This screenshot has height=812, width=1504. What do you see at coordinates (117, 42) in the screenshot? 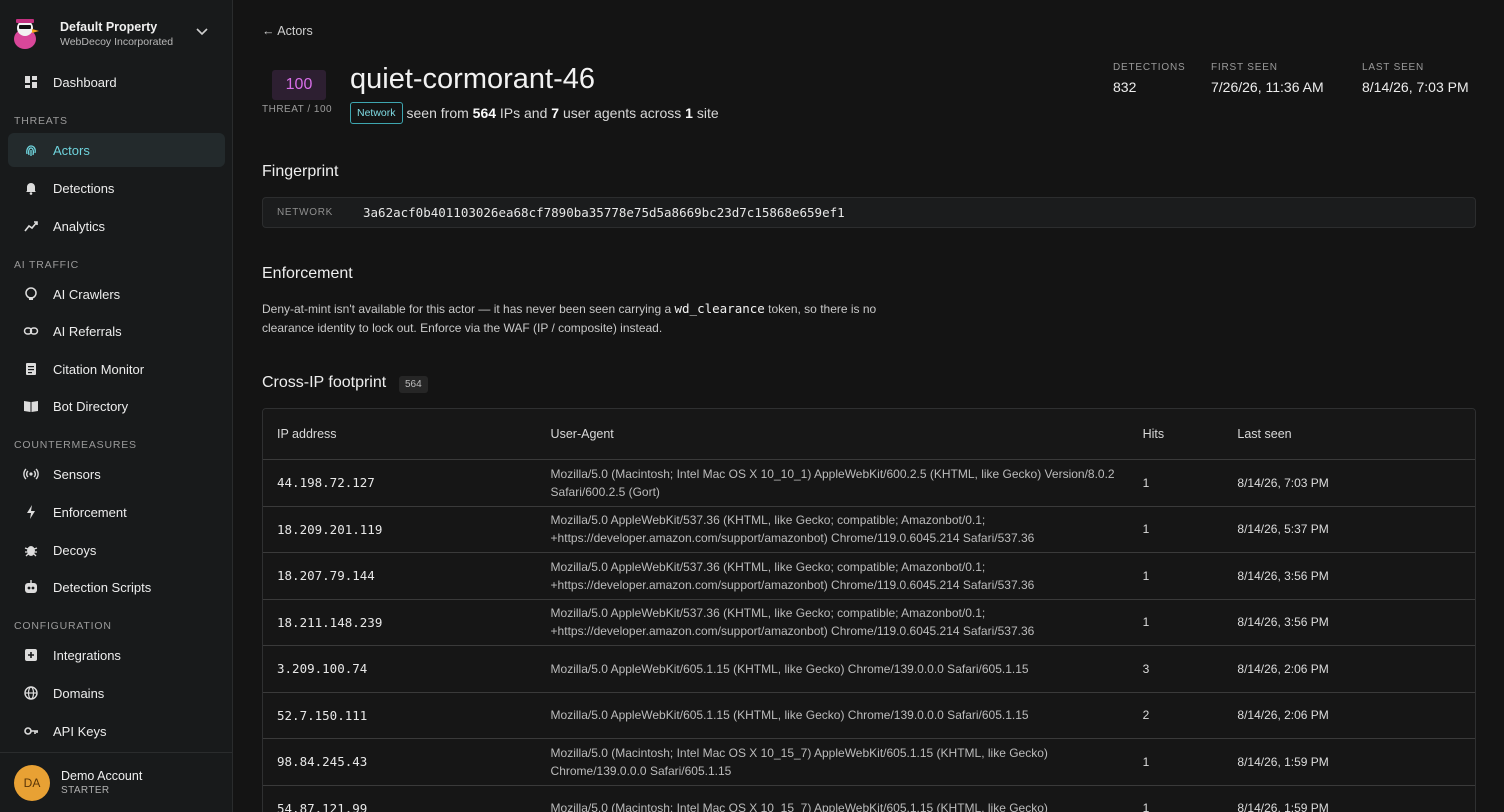
I see `property-org: WebDecoy Incorporated` at bounding box center [117, 42].